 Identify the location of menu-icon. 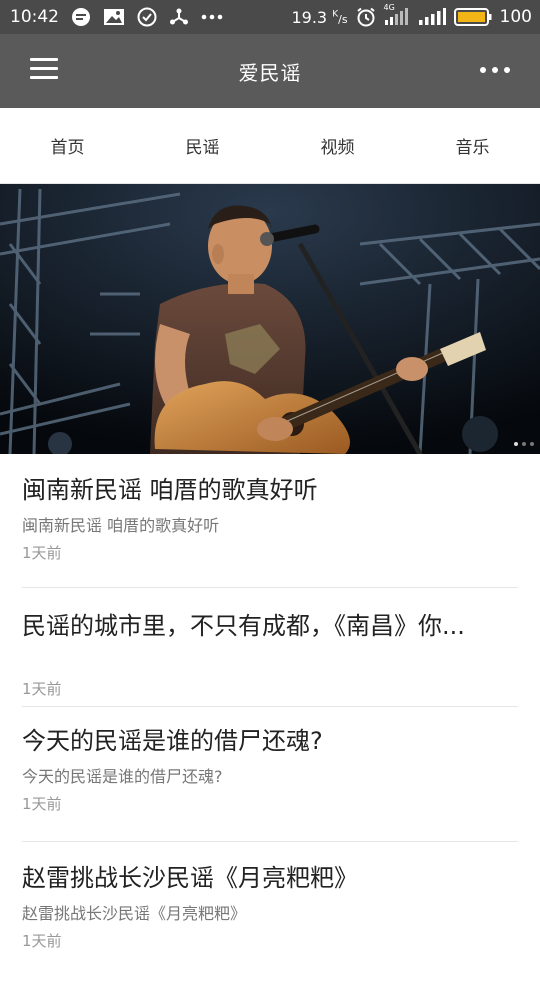
(44, 69).